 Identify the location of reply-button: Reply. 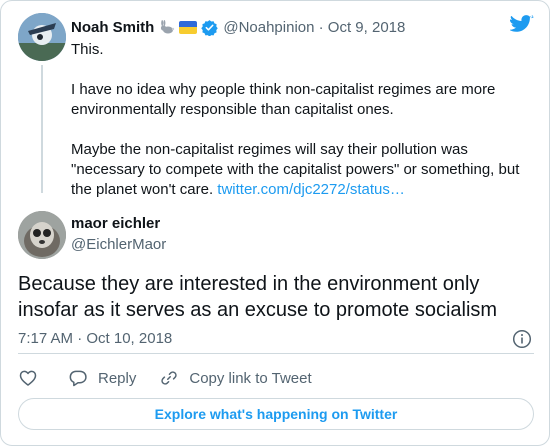
(102, 378).